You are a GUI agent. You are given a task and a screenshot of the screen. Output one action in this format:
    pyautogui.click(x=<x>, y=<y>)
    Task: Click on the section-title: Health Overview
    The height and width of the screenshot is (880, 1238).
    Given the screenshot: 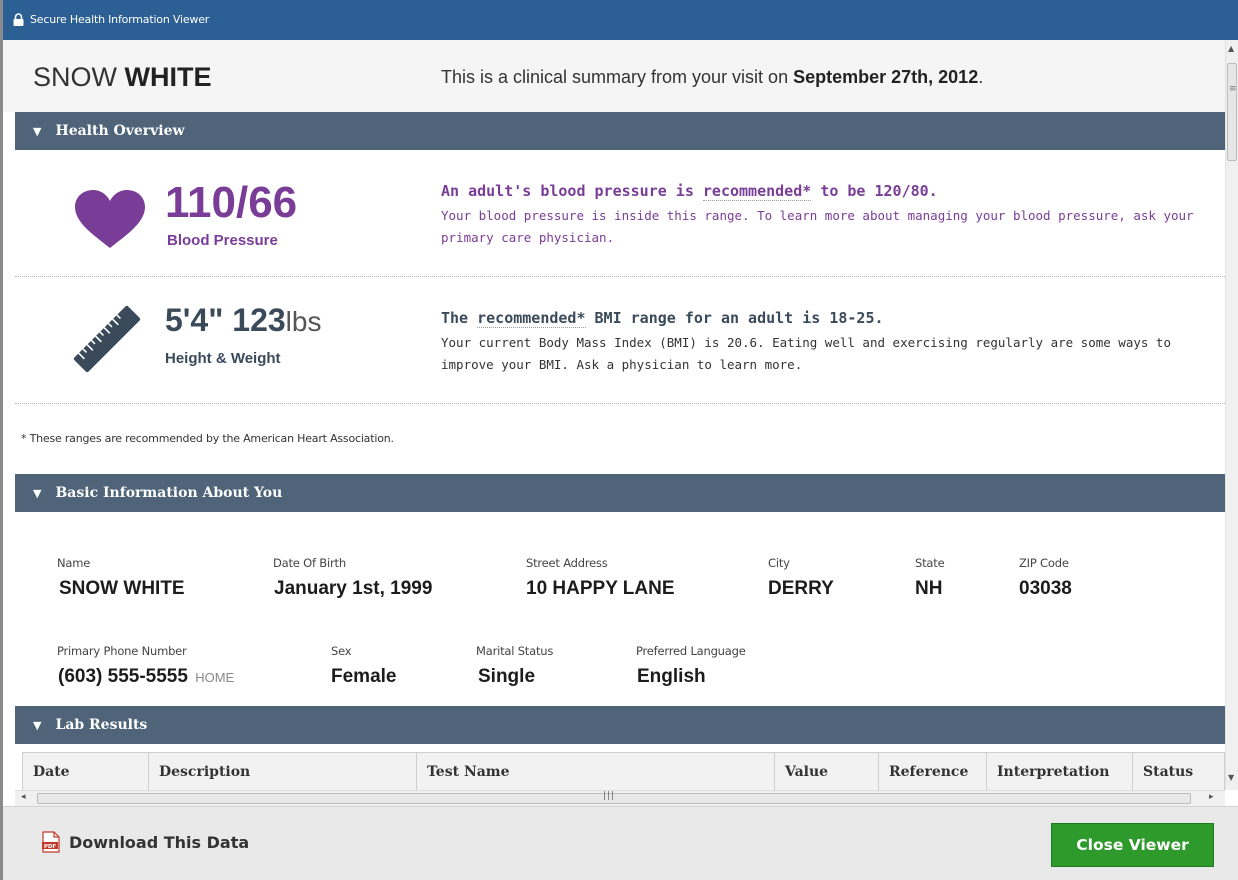 What is the action you would take?
    pyautogui.click(x=120, y=131)
    